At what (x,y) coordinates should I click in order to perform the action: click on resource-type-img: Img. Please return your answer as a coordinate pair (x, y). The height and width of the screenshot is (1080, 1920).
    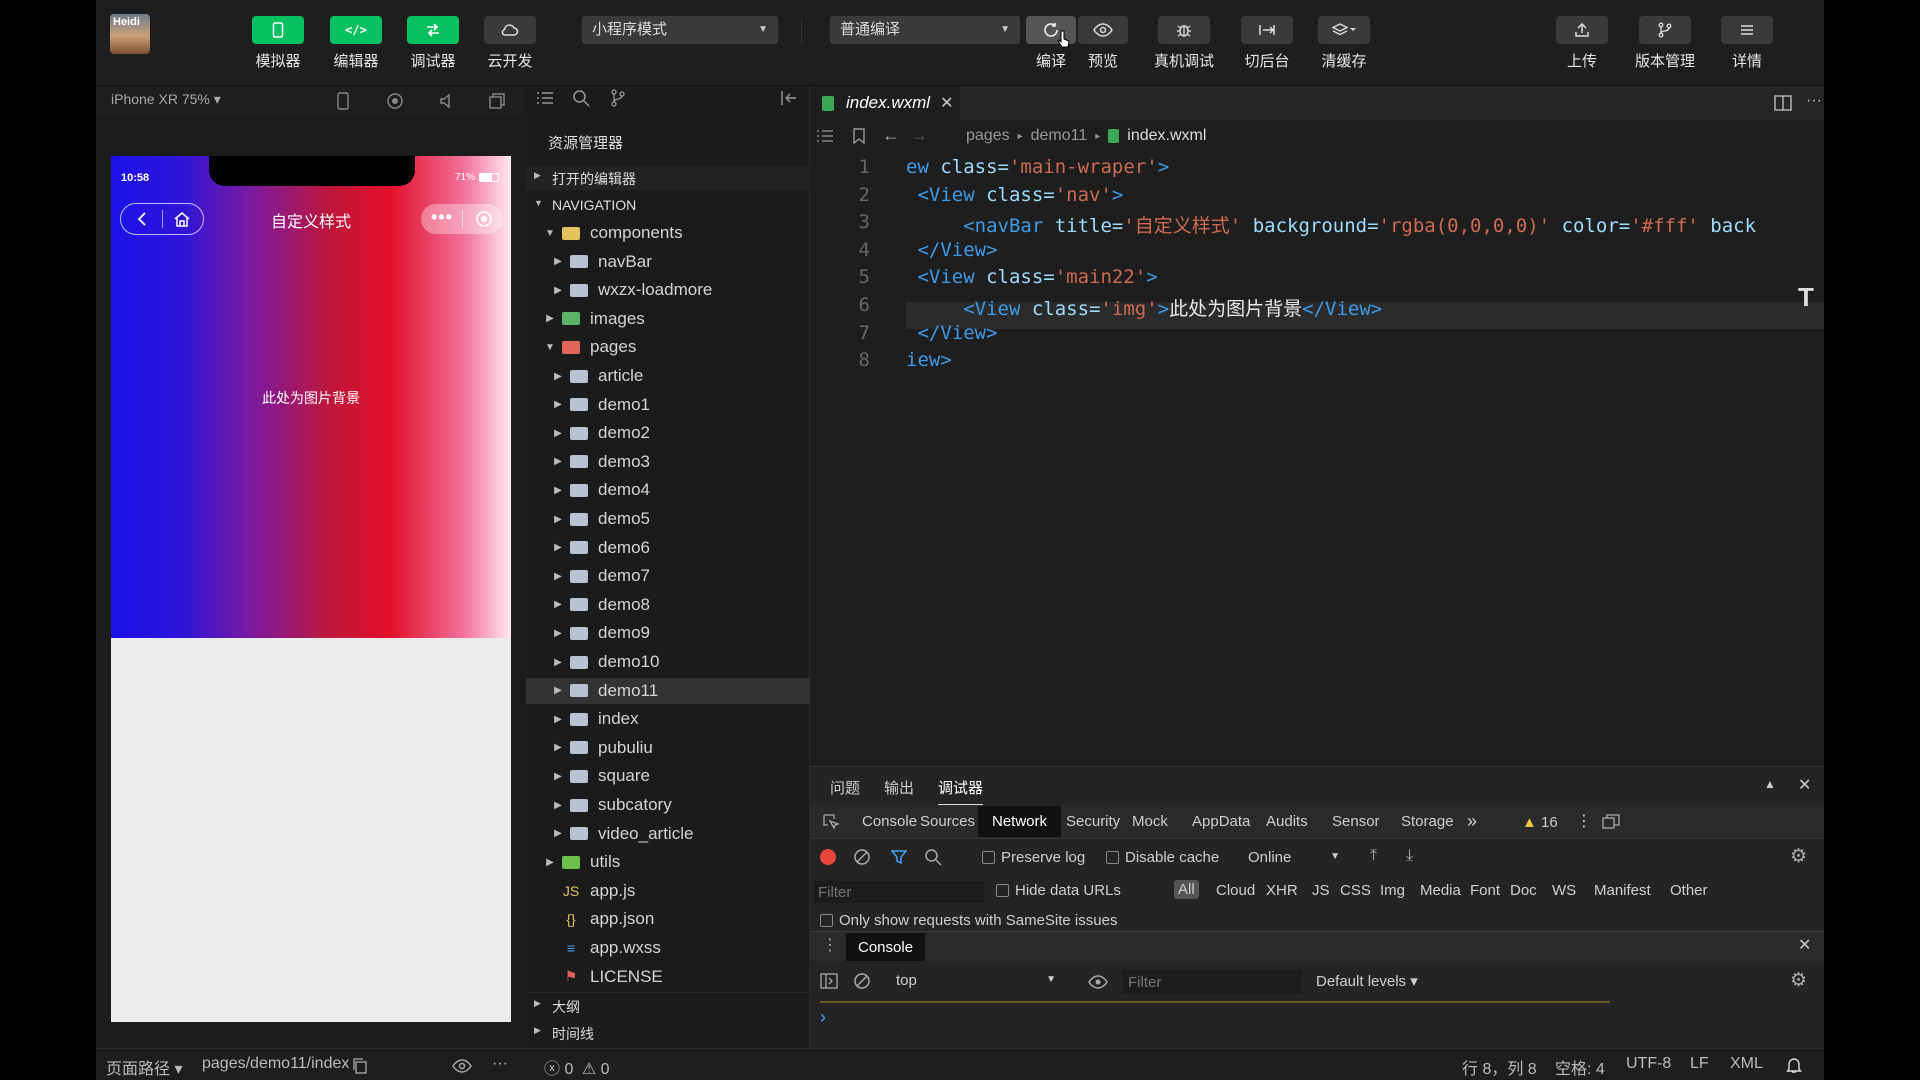
    Looking at the image, I should click on (1392, 890).